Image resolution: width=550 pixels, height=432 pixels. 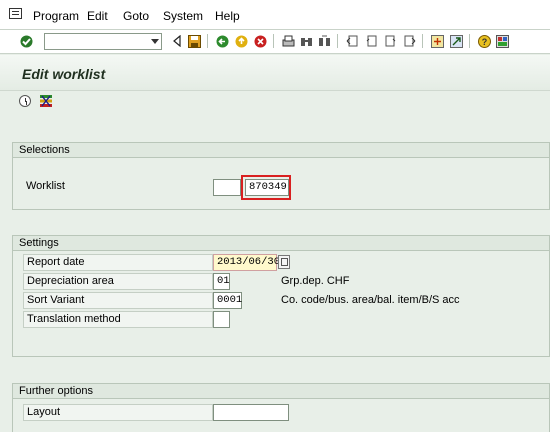 I want to click on settings-header: Settings, so click(x=281, y=243).